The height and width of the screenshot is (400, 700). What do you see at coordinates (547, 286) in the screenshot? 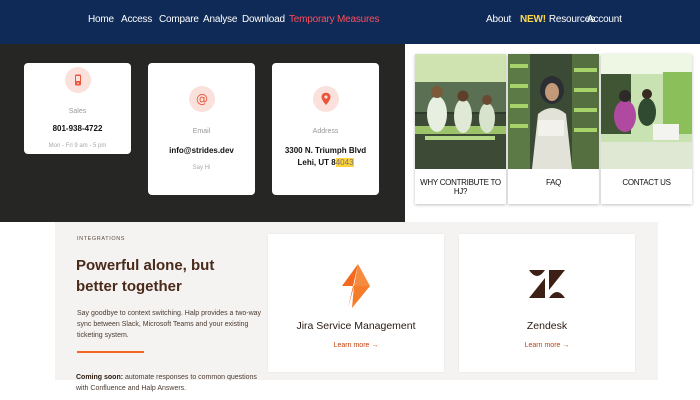
I see `zendesk-logo` at bounding box center [547, 286].